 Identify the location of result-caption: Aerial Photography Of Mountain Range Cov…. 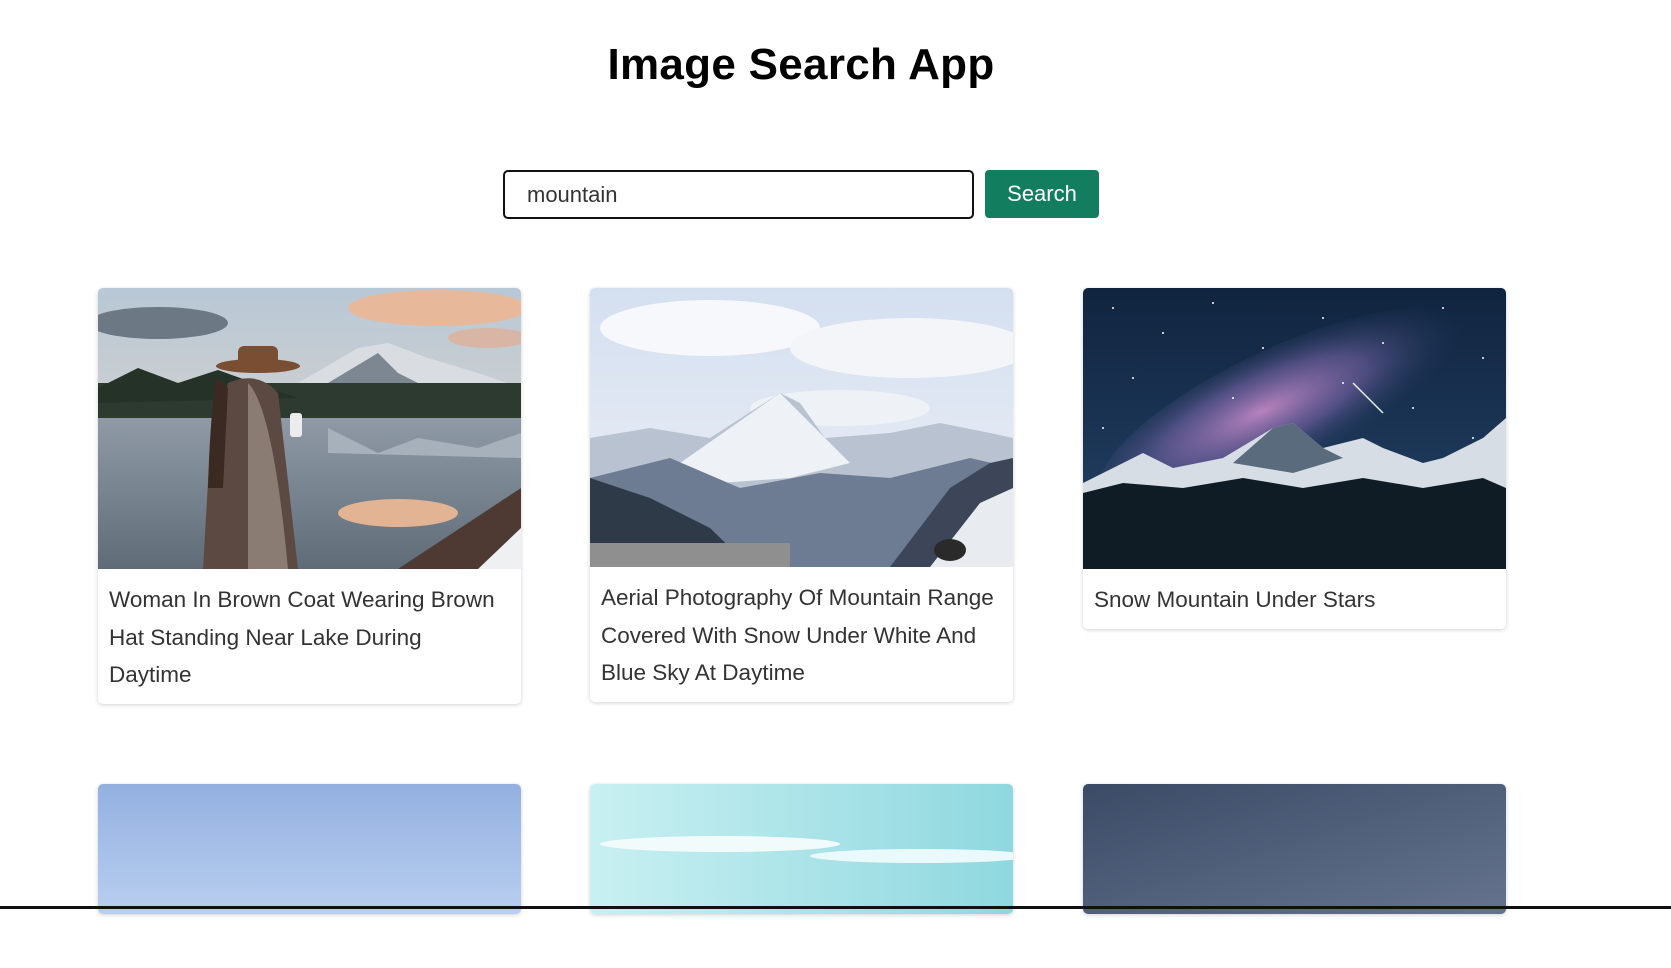
(797, 635).